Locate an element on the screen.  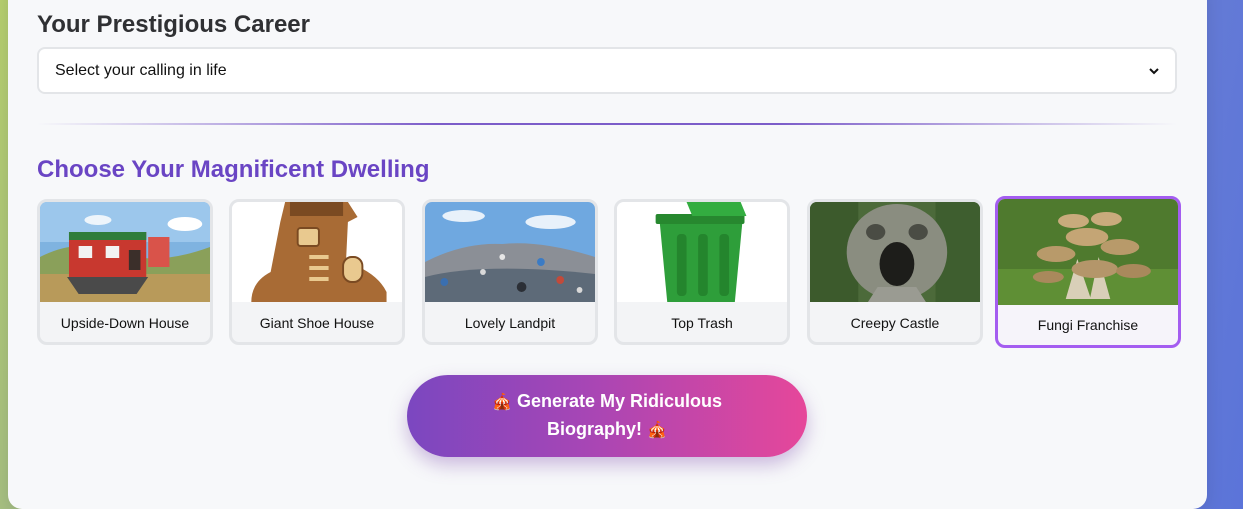
dwelling-label: Top Trash is located at coordinates (702, 323).